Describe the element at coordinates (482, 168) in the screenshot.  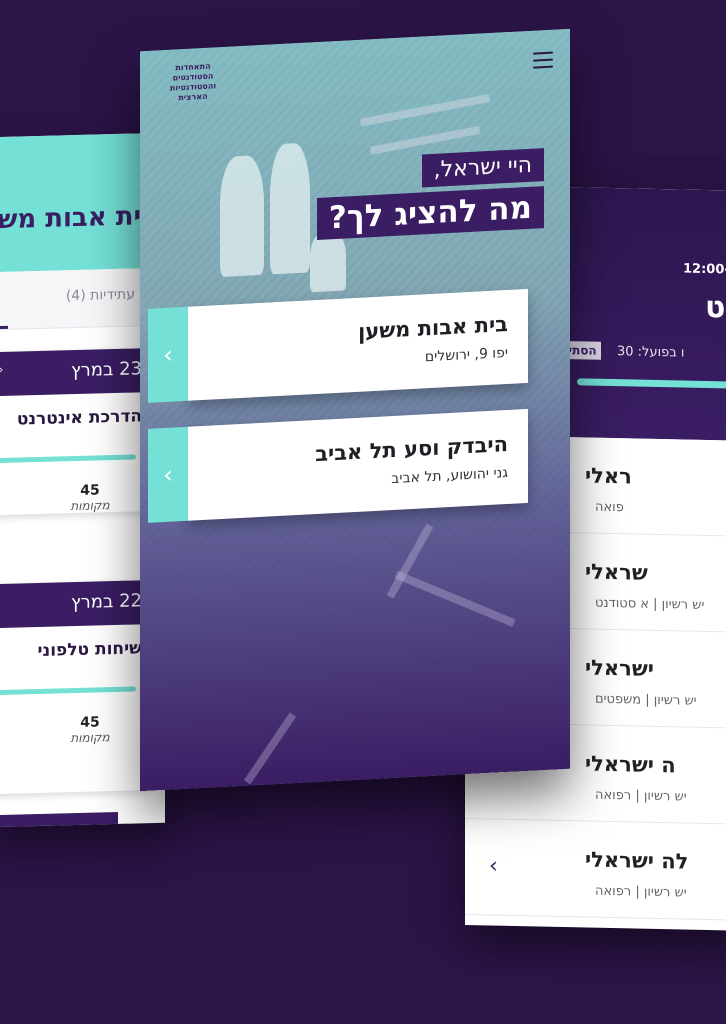
I see `greeting-label: היי ישראל,` at that location.